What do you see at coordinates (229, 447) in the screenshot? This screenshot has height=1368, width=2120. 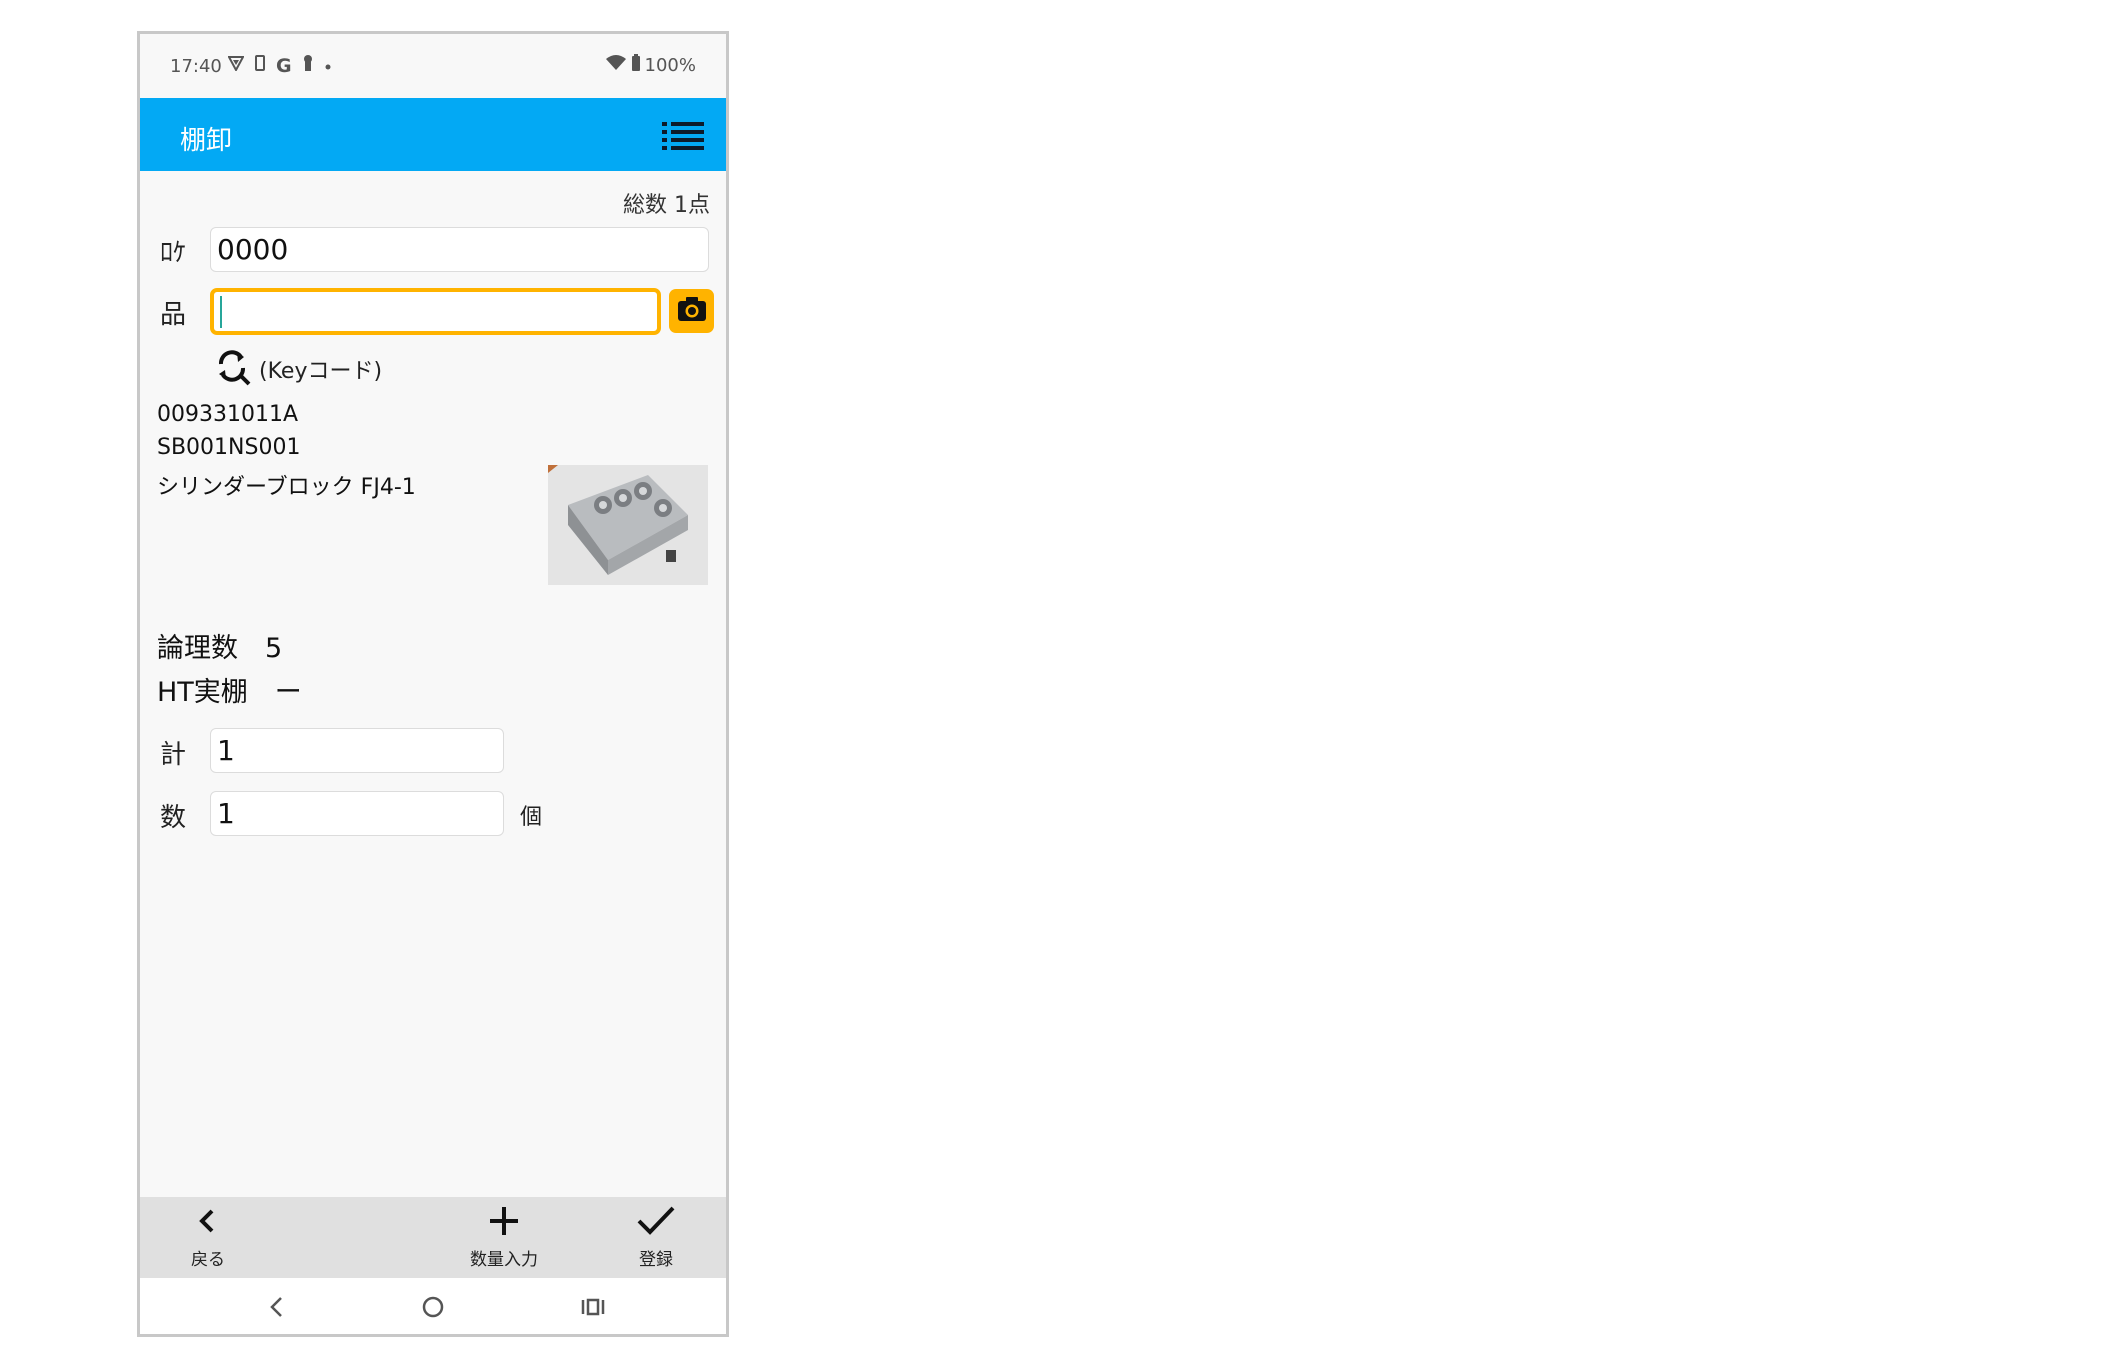 I see `product-part-no: SB001NS001` at bounding box center [229, 447].